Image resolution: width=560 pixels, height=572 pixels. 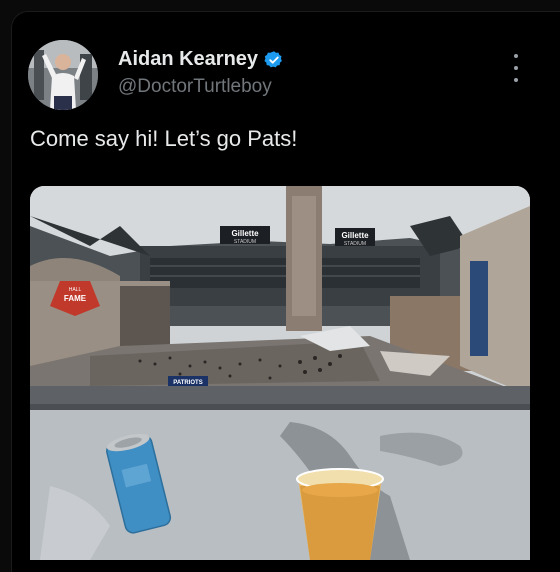 What do you see at coordinates (355, 244) in the screenshot?
I see `gillette-sign-right-sub: STADIUM` at bounding box center [355, 244].